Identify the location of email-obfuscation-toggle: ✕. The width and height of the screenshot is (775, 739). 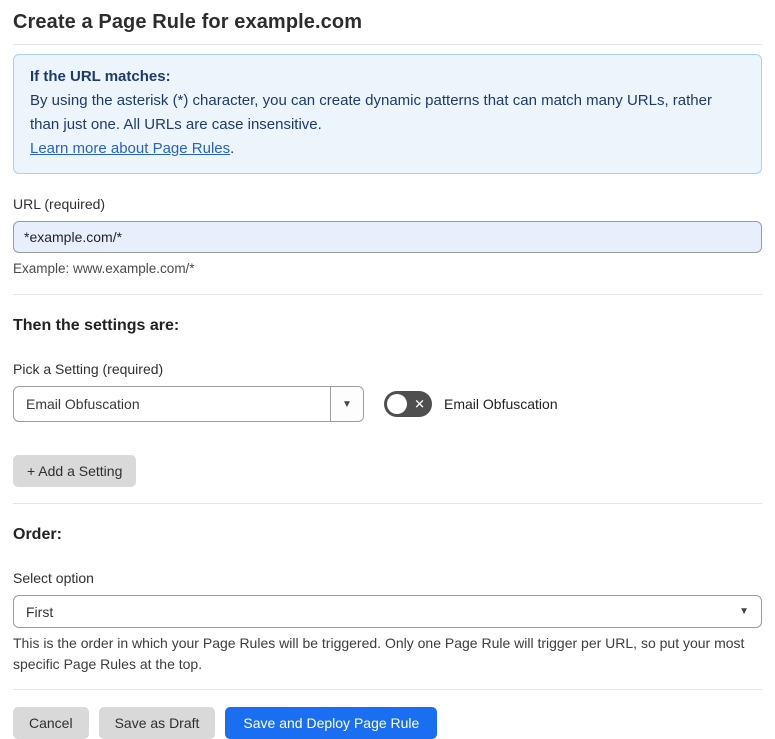
(408, 404).